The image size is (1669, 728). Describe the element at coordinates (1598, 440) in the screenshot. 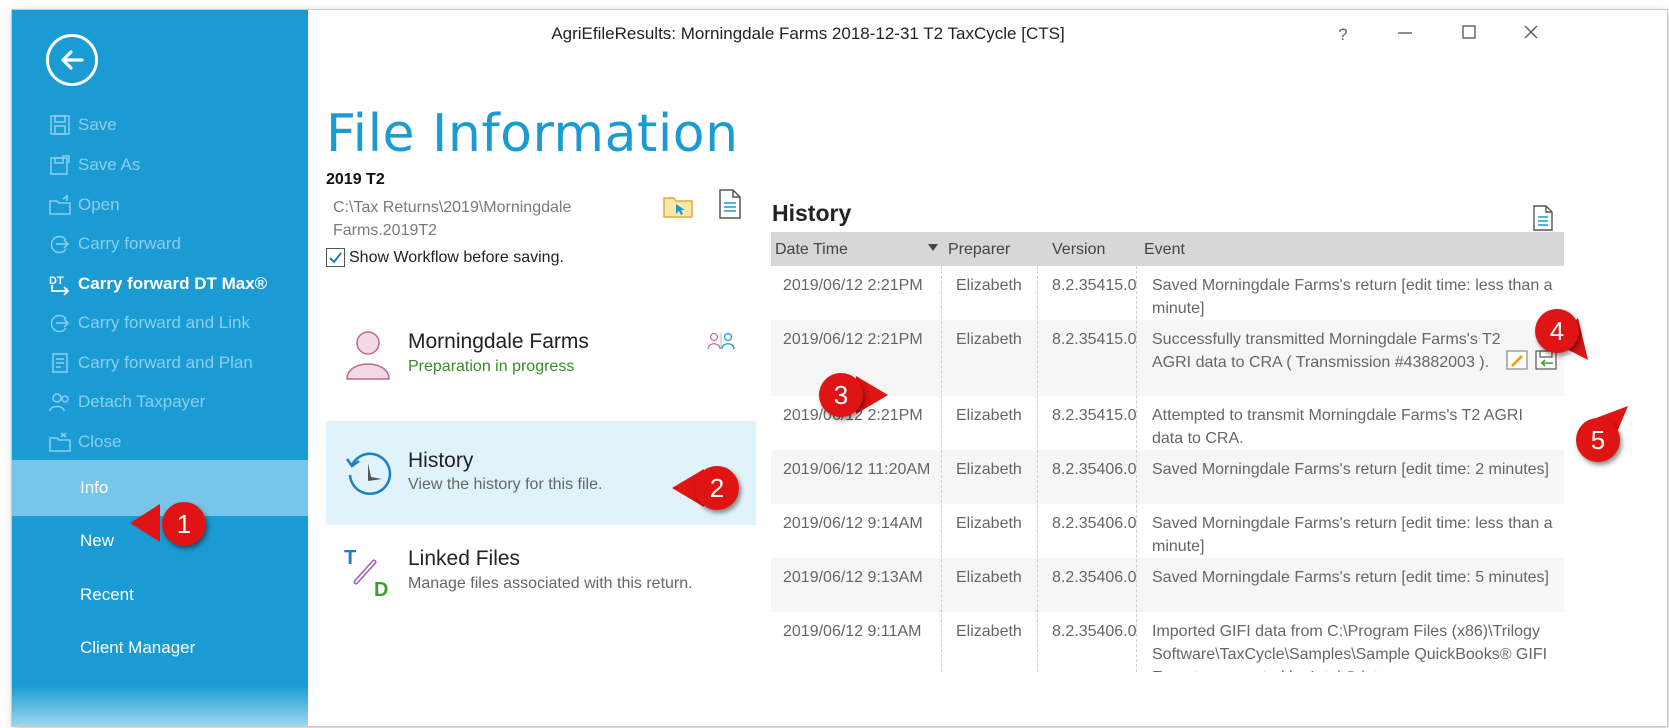

I see `callout-5: 5` at that location.